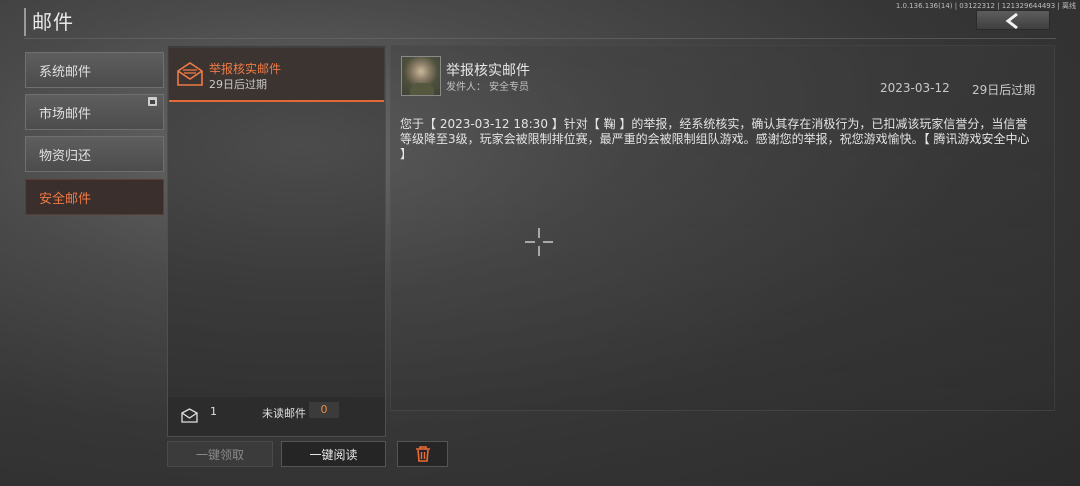 This screenshot has height=486, width=1080. What do you see at coordinates (540, 38) in the screenshot?
I see `header-divider` at bounding box center [540, 38].